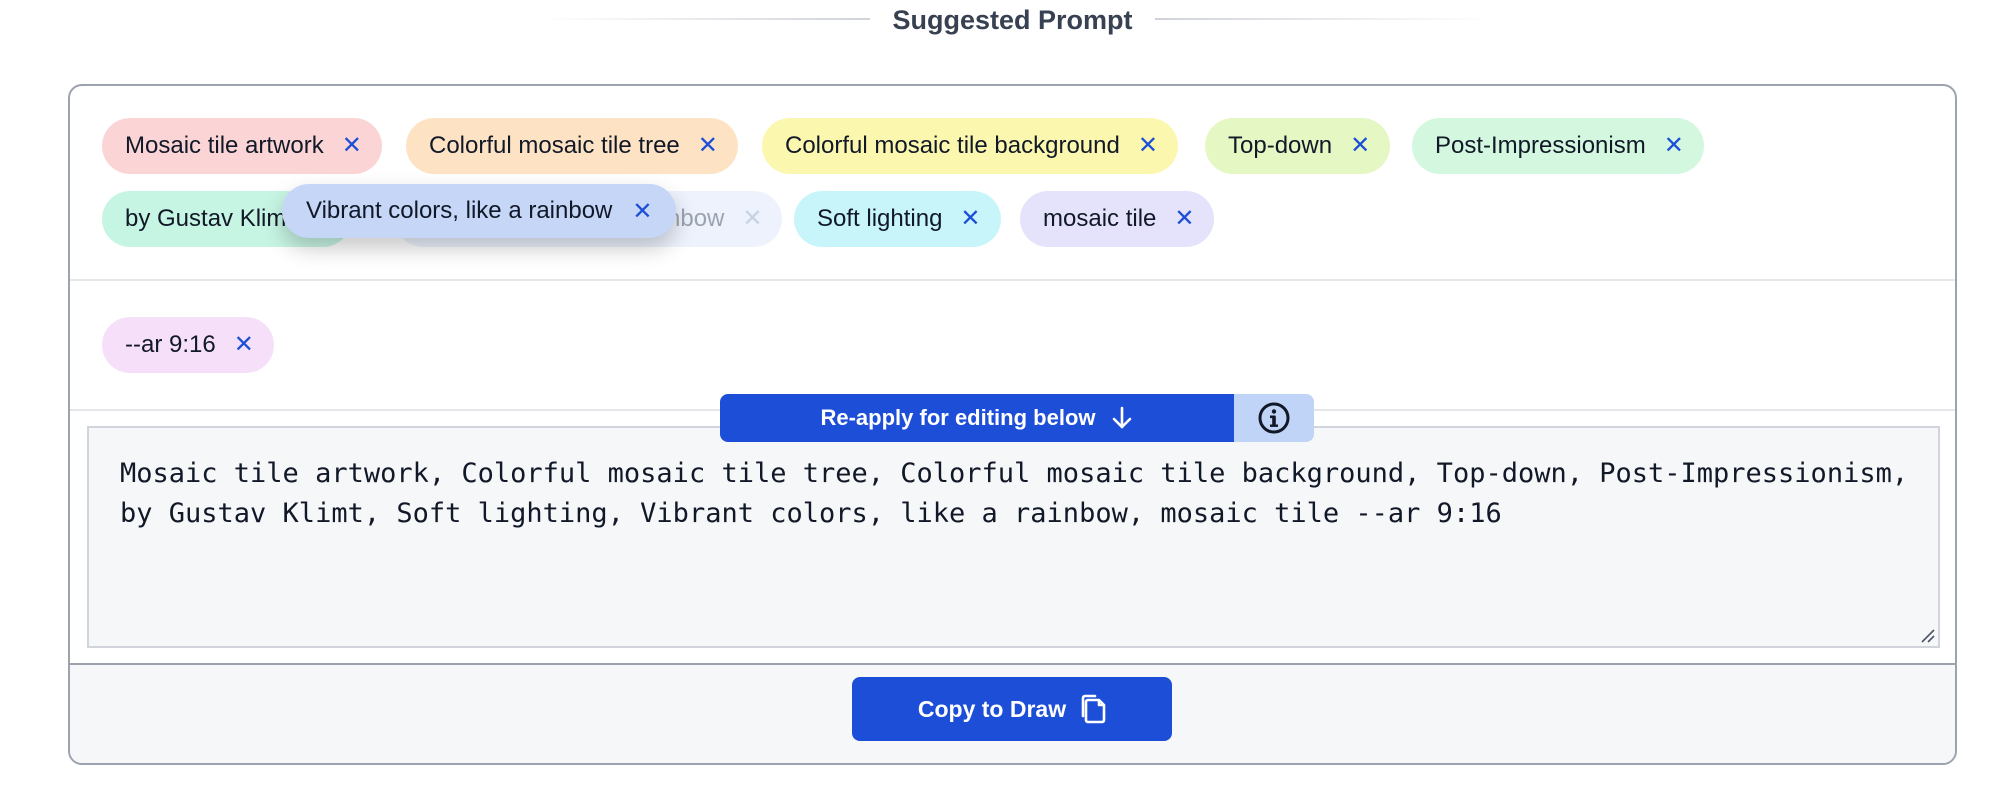  I want to click on reapply-button: Re-apply for editing below, so click(977, 418).